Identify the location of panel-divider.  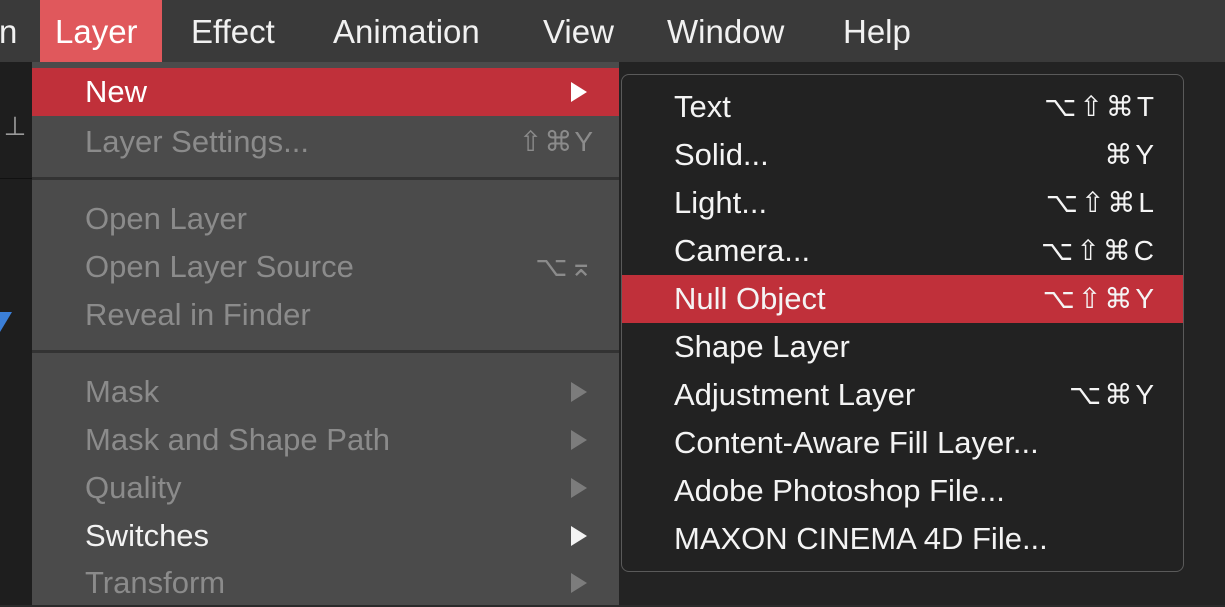
(16, 178).